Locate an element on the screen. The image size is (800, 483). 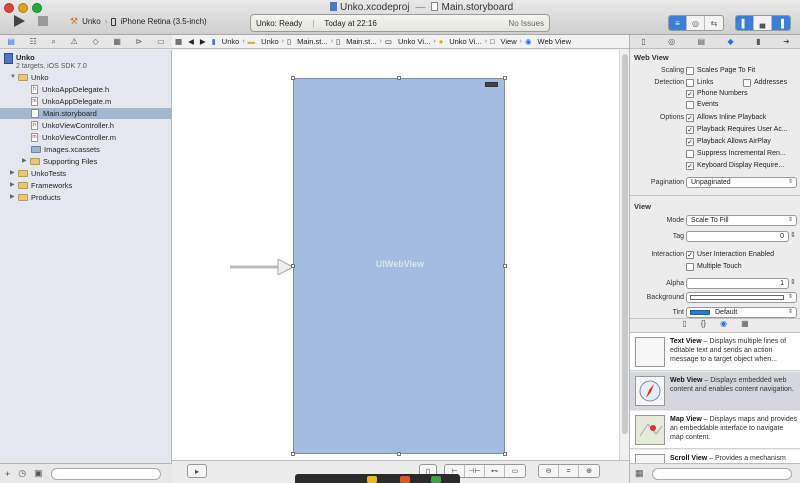
run-icon is located at coordinates (19, 21).